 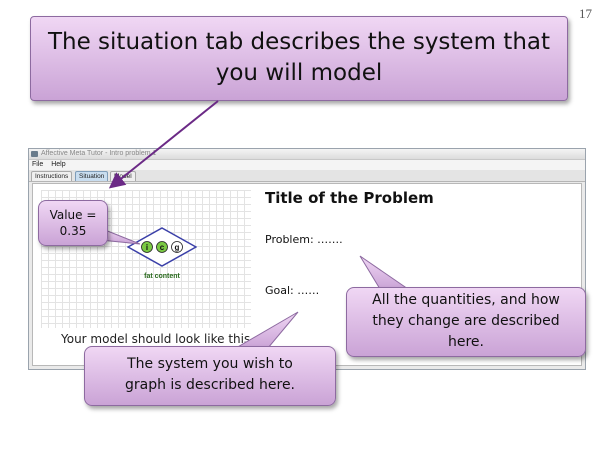 What do you see at coordinates (210, 385) in the screenshot?
I see `system-callout-line-2: graph is described here.` at bounding box center [210, 385].